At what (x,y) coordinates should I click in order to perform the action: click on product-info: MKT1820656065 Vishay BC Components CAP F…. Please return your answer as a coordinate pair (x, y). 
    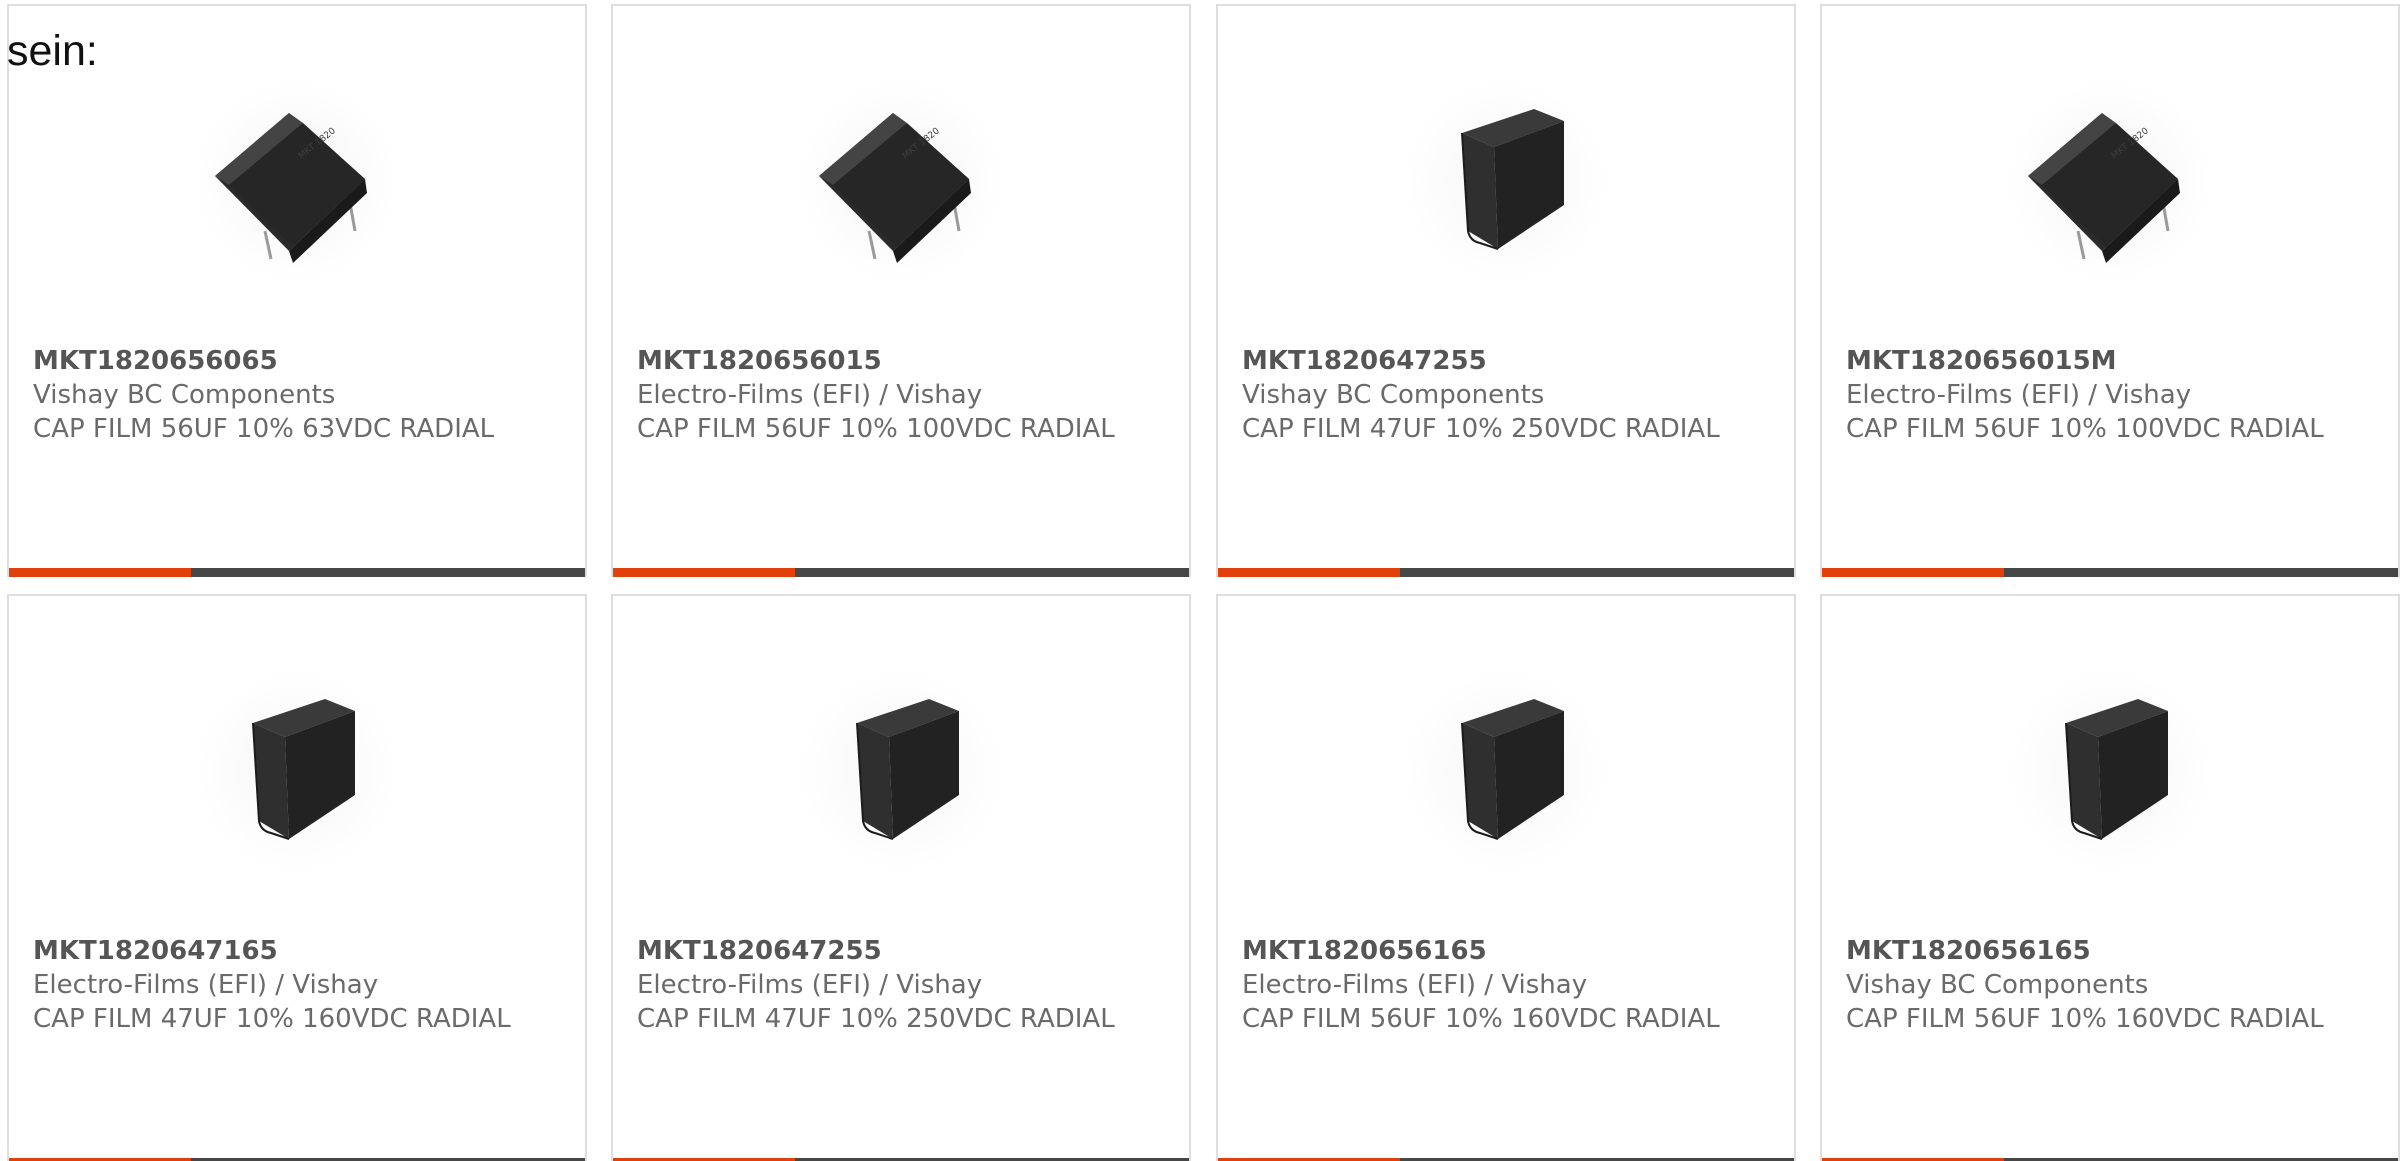
    Looking at the image, I should click on (301, 395).